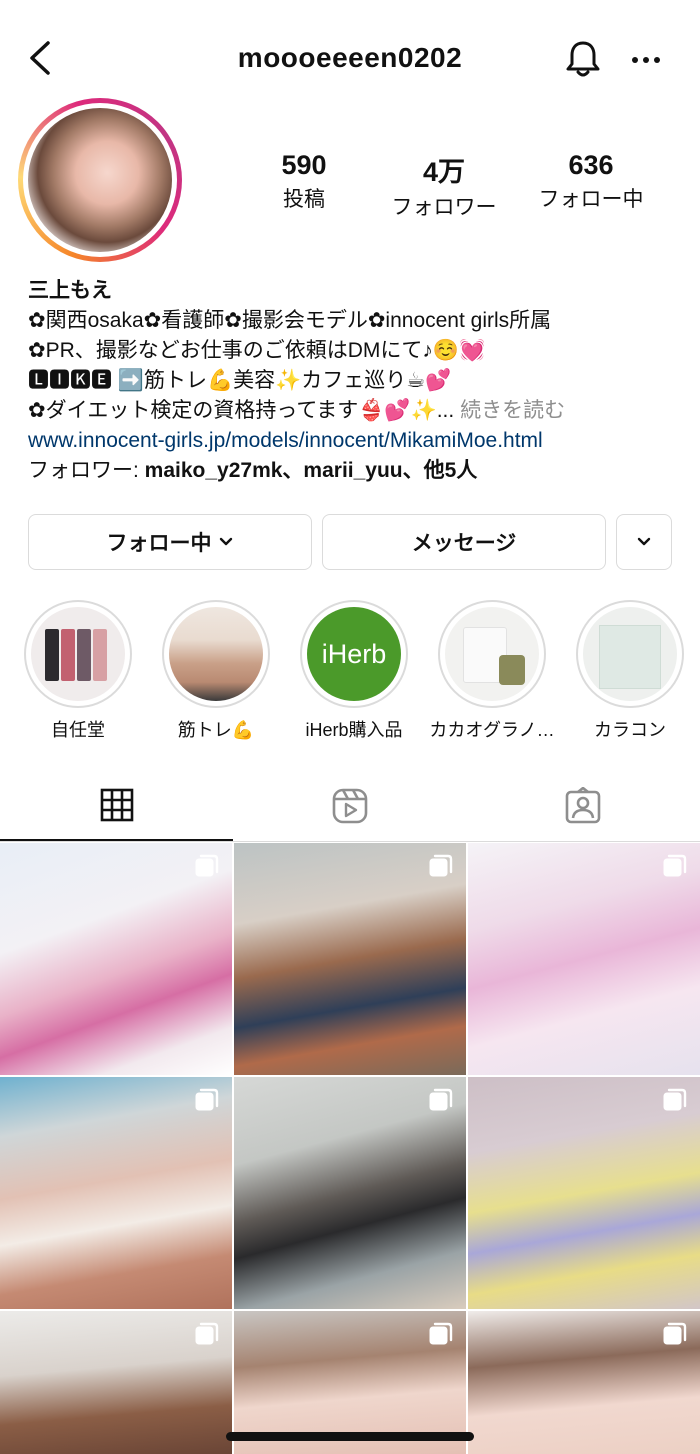  I want to click on bio-line: ✿関西osaka✿看護師✿撮影会モデル✿innocent girls所属, so click(290, 320).